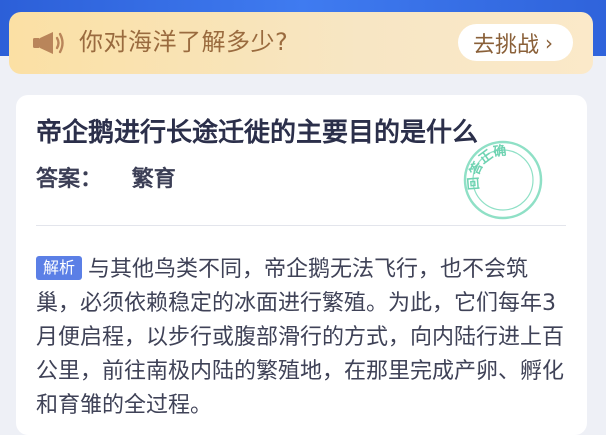  Describe the element at coordinates (153, 179) in the screenshot. I see `answer-value: 繁育` at that location.